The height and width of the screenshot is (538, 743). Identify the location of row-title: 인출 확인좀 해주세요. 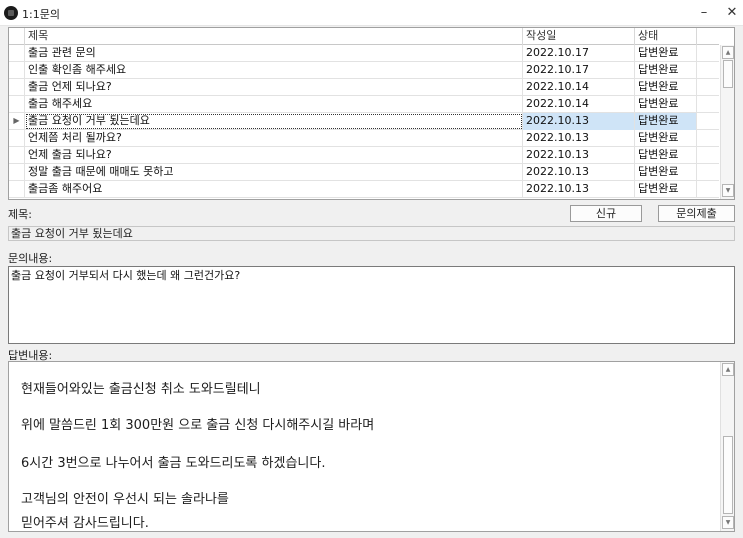
(274, 70).